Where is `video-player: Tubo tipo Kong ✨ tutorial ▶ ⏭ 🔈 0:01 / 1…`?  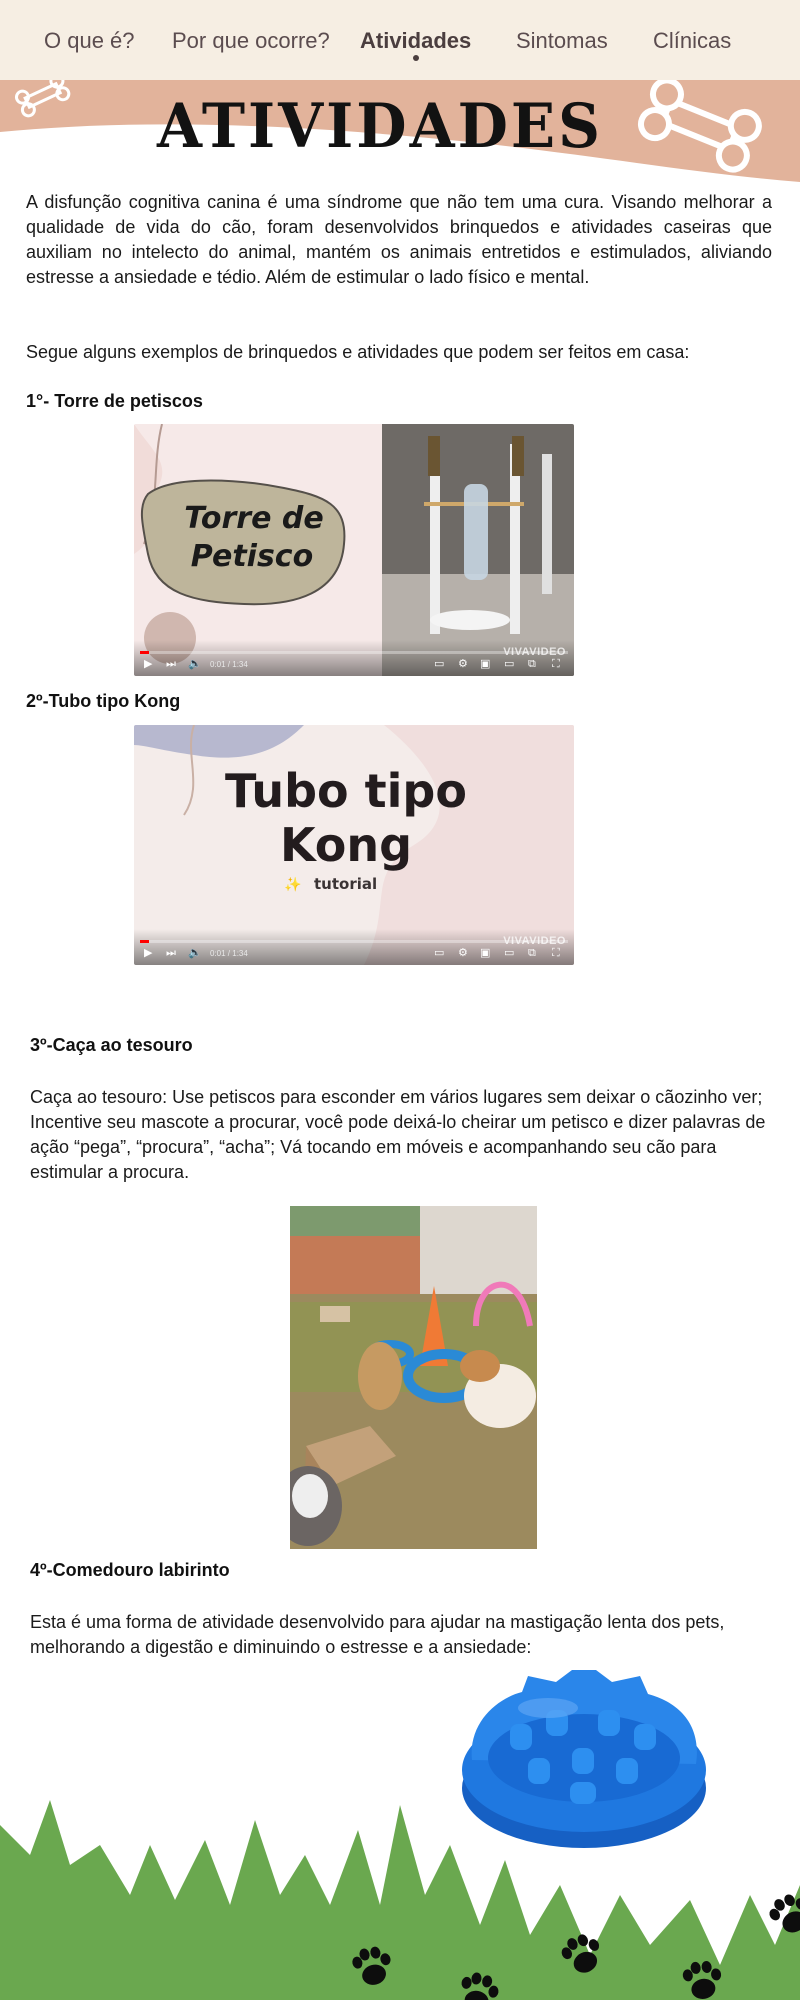 video-player: Tubo tipo Kong ✨ tutorial ▶ ⏭ 🔈 0:01 / 1… is located at coordinates (354, 845).